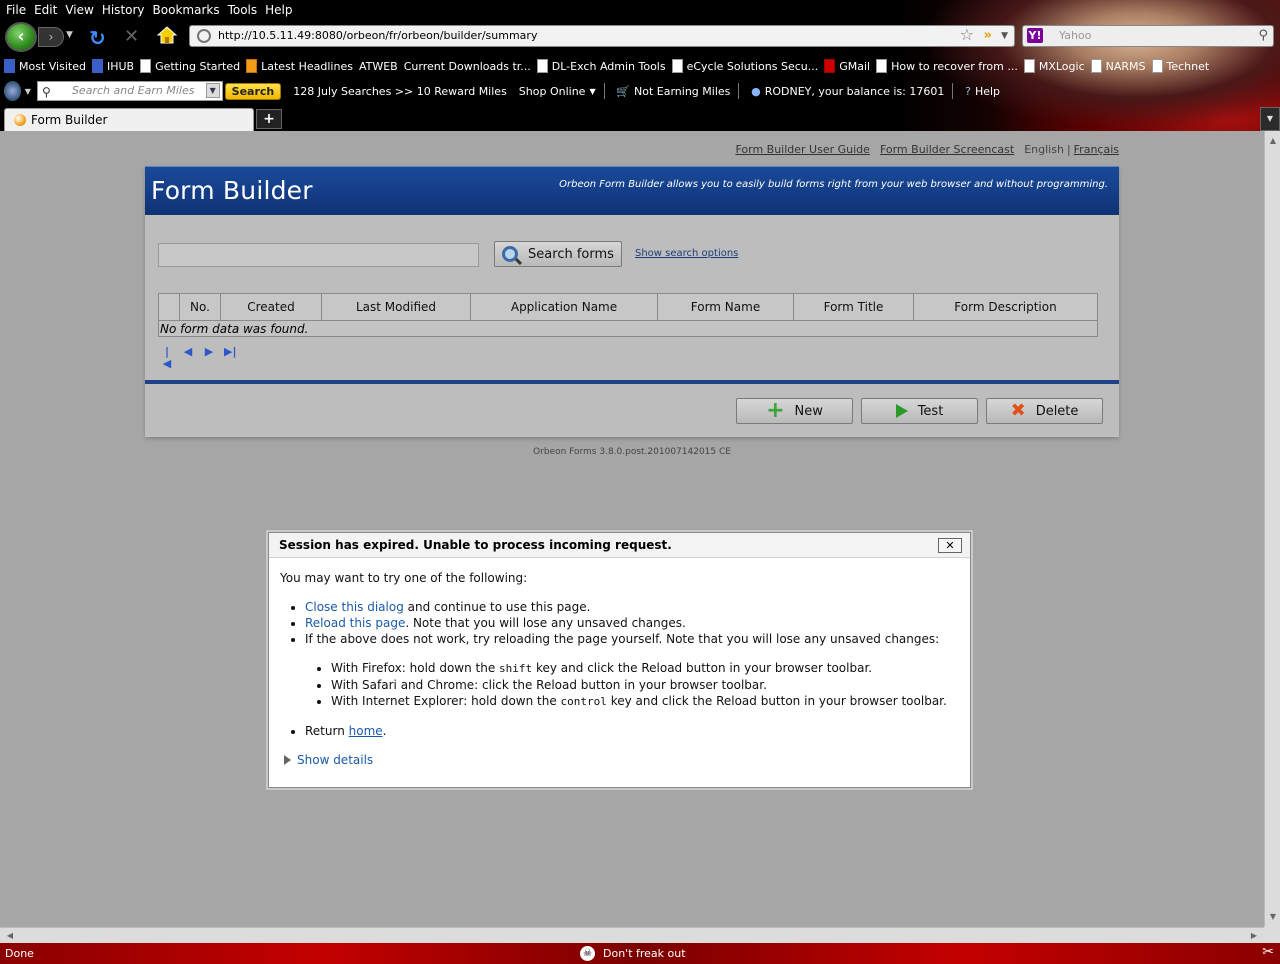 Image resolution: width=1280 pixels, height=964 pixels. Describe the element at coordinates (125, 10) in the screenshot. I see `menu-history: History` at that location.